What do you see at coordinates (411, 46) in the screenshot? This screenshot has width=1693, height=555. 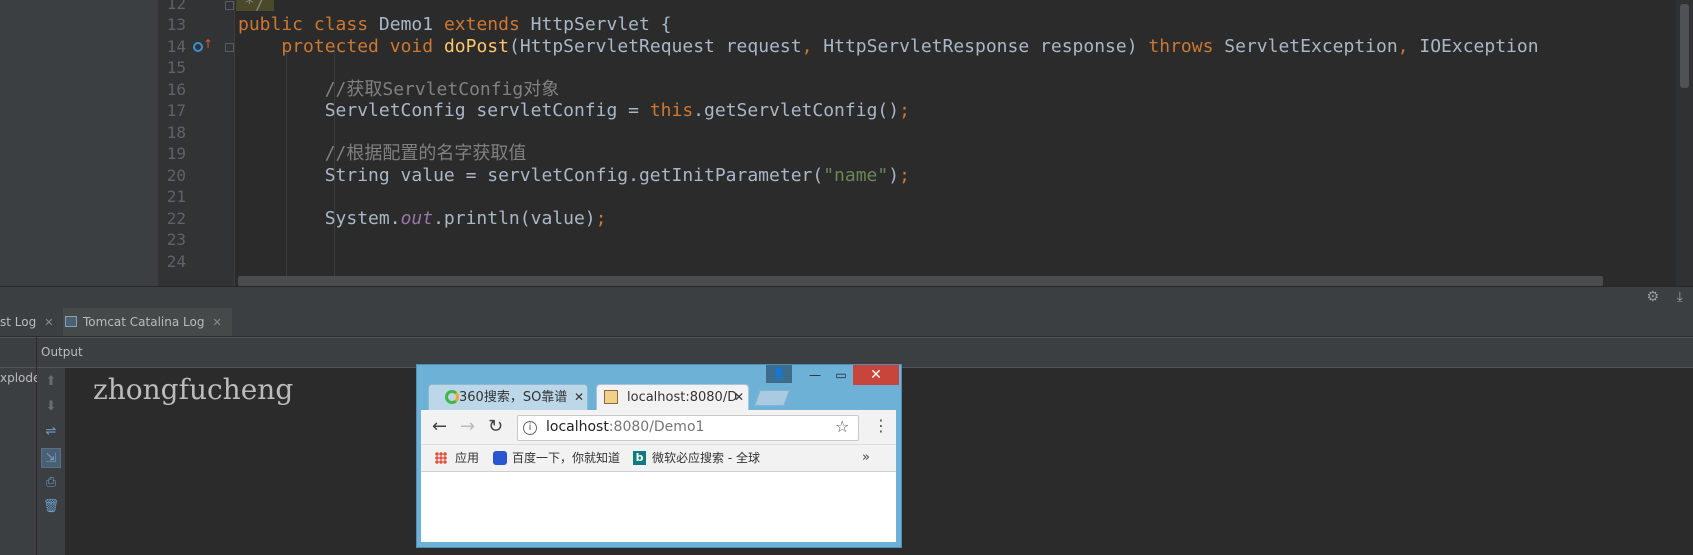 I see `keyword: void` at bounding box center [411, 46].